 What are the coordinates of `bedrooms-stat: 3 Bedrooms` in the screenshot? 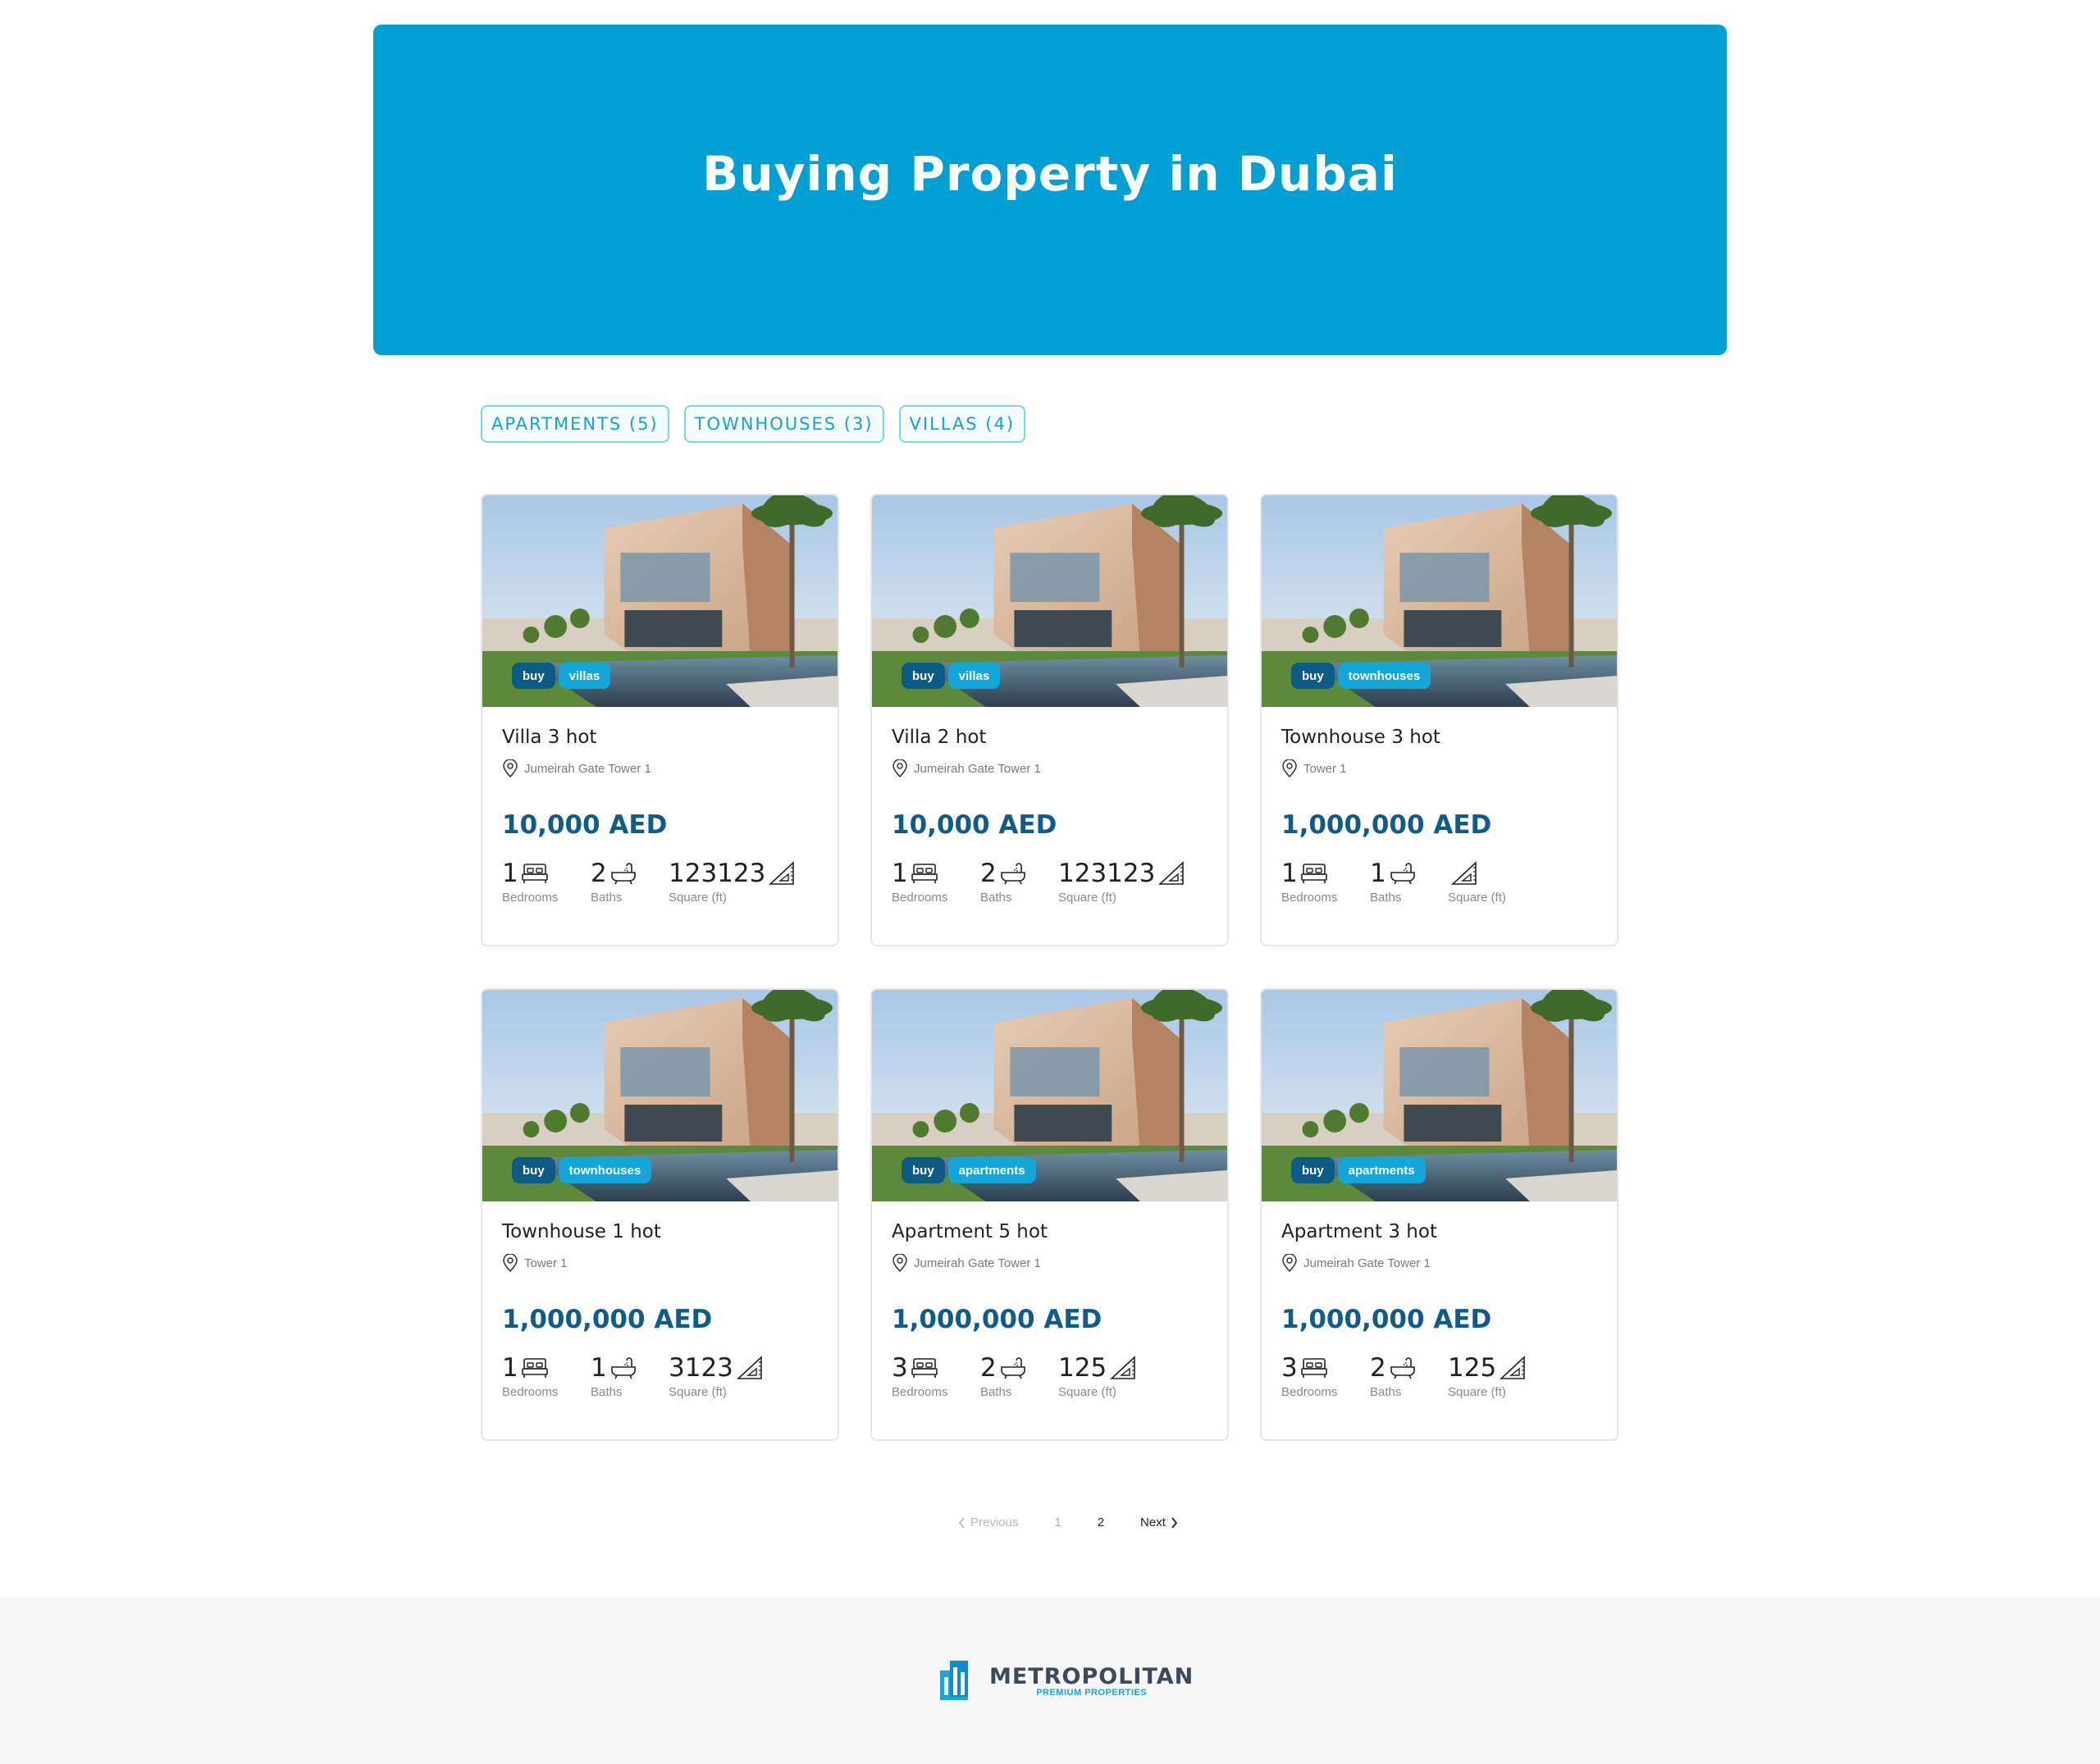 It's located at (936, 1376).